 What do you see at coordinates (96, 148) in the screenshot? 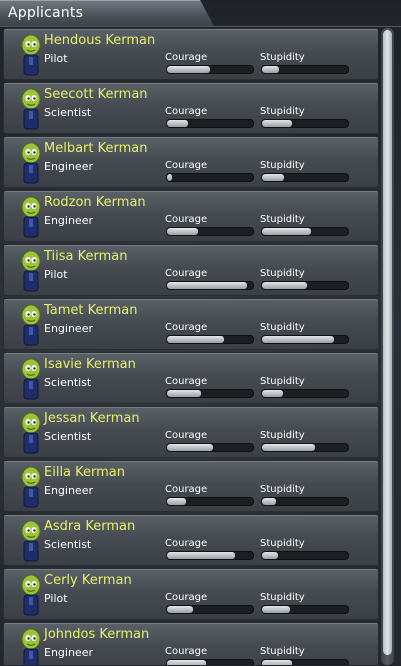
I see `applicant-name: Melbart Kerman` at bounding box center [96, 148].